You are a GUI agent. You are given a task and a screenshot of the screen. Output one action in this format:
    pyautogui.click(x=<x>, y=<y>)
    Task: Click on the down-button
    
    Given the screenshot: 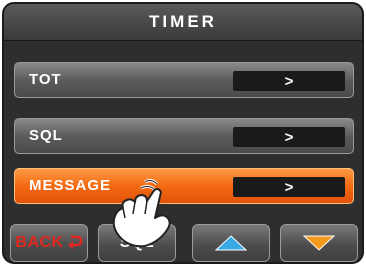 What is the action you would take?
    pyautogui.click(x=319, y=243)
    